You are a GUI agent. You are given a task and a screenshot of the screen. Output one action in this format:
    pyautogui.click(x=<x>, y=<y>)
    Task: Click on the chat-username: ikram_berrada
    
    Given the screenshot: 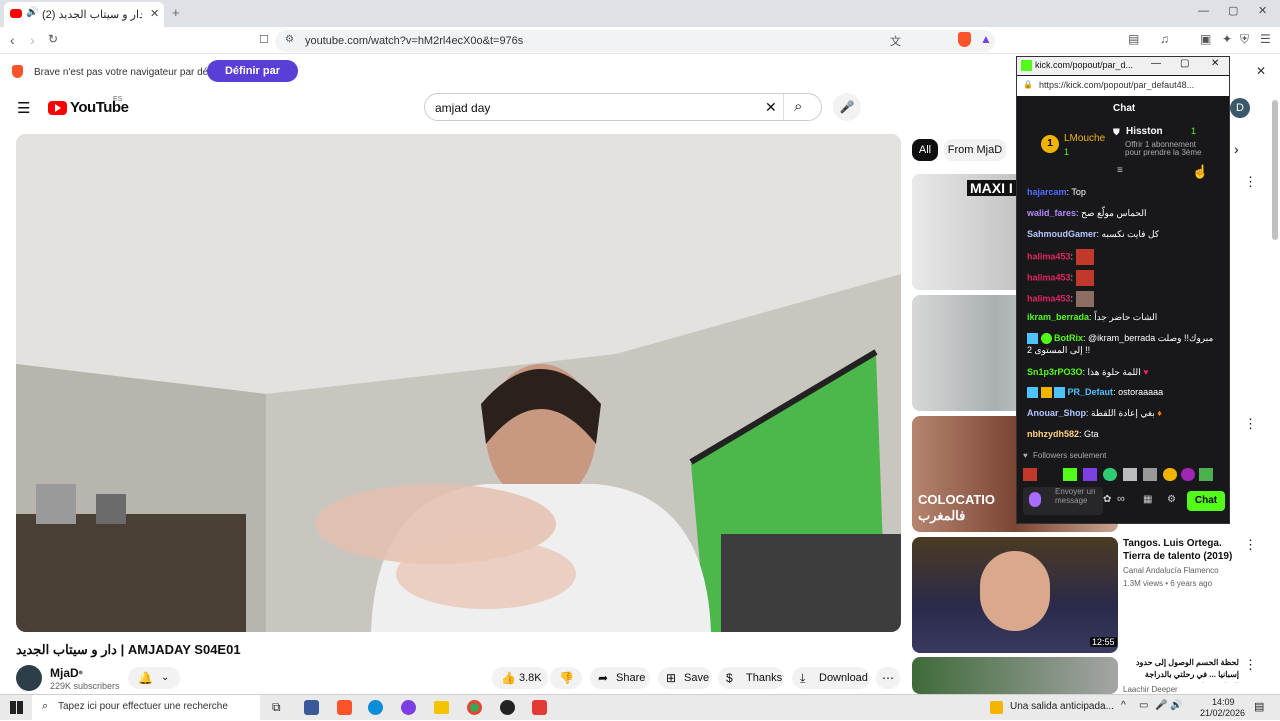 What is the action you would take?
    pyautogui.click(x=1058, y=317)
    